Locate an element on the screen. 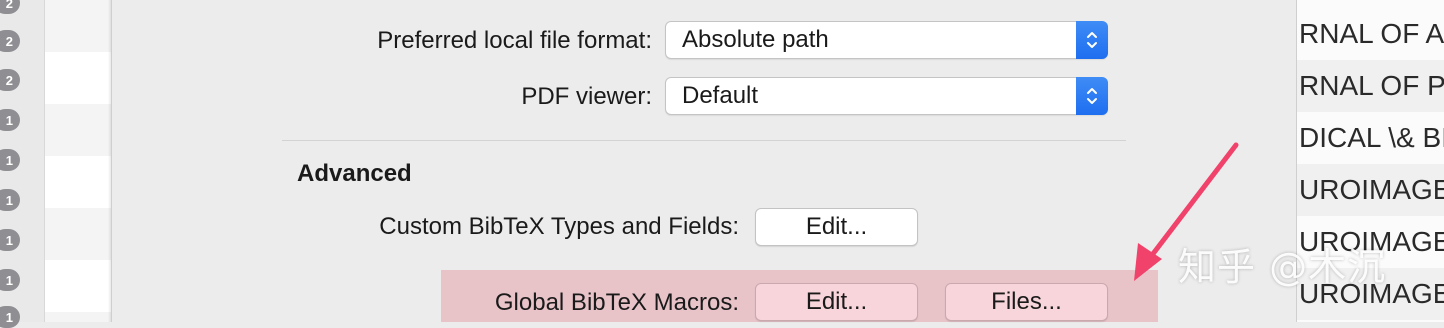  journal-cell: RNAL OF A is located at coordinates (1371, 33).